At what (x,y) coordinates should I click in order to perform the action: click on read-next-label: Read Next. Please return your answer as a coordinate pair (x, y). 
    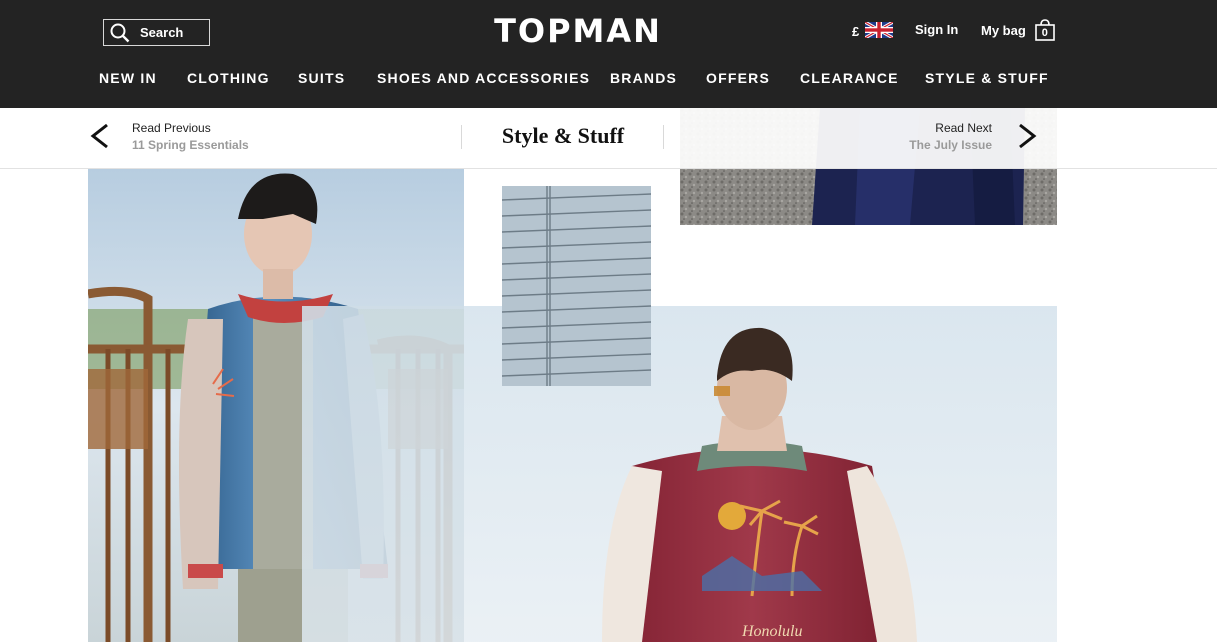
    Looking at the image, I should click on (963, 128).